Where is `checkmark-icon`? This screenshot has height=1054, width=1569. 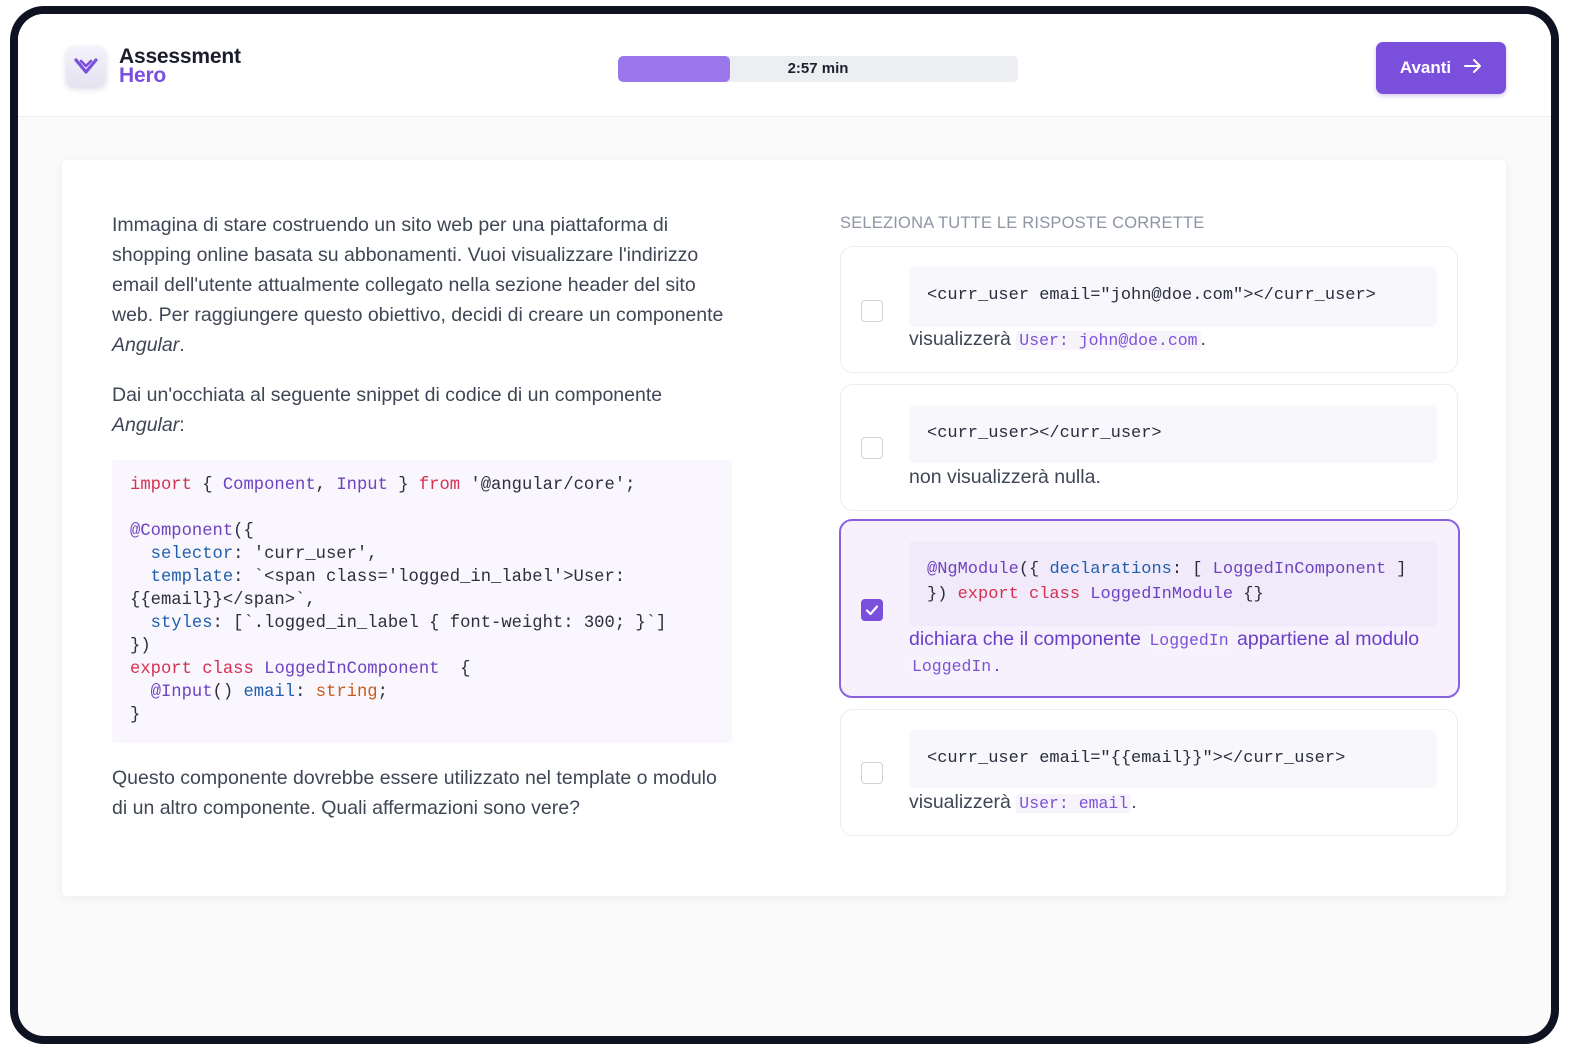 checkmark-icon is located at coordinates (872, 610).